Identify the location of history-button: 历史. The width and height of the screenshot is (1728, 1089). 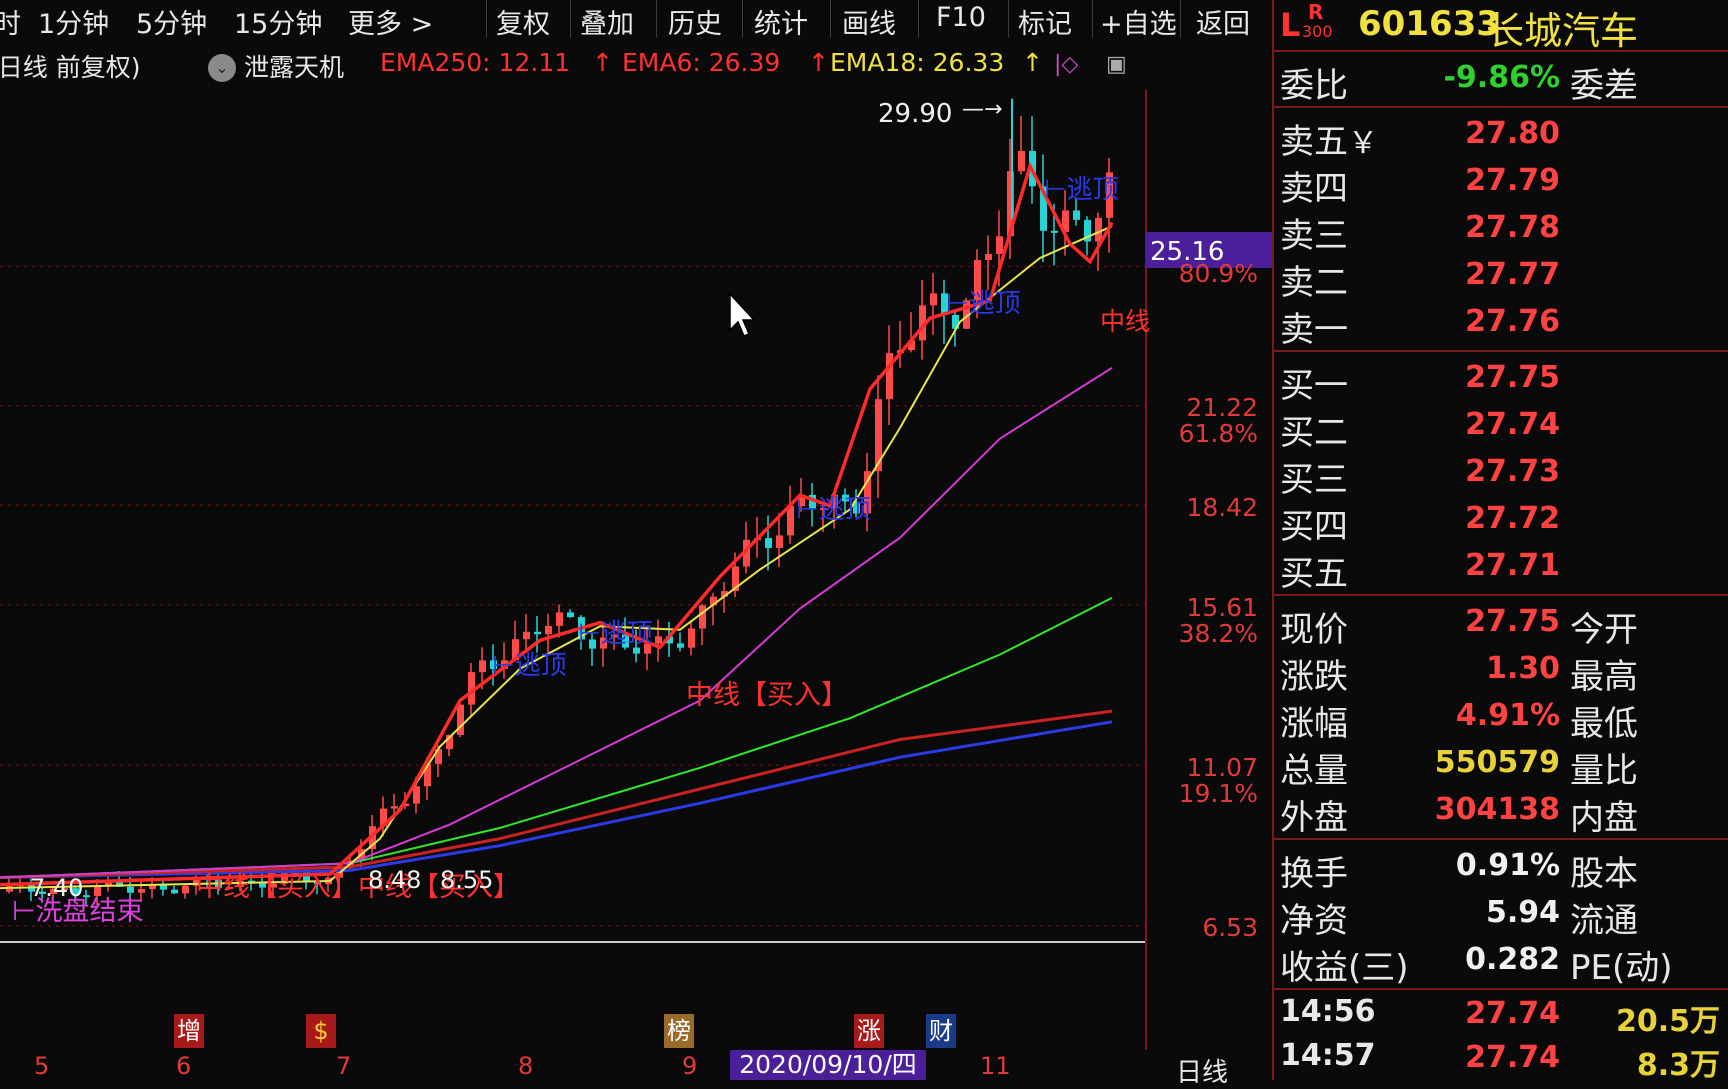
(695, 21).